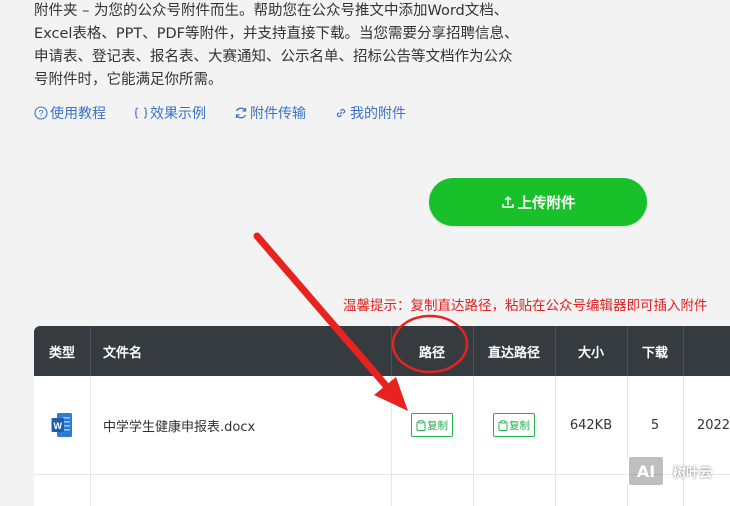 The image size is (730, 506). I want to click on link-icon, so click(341, 113).